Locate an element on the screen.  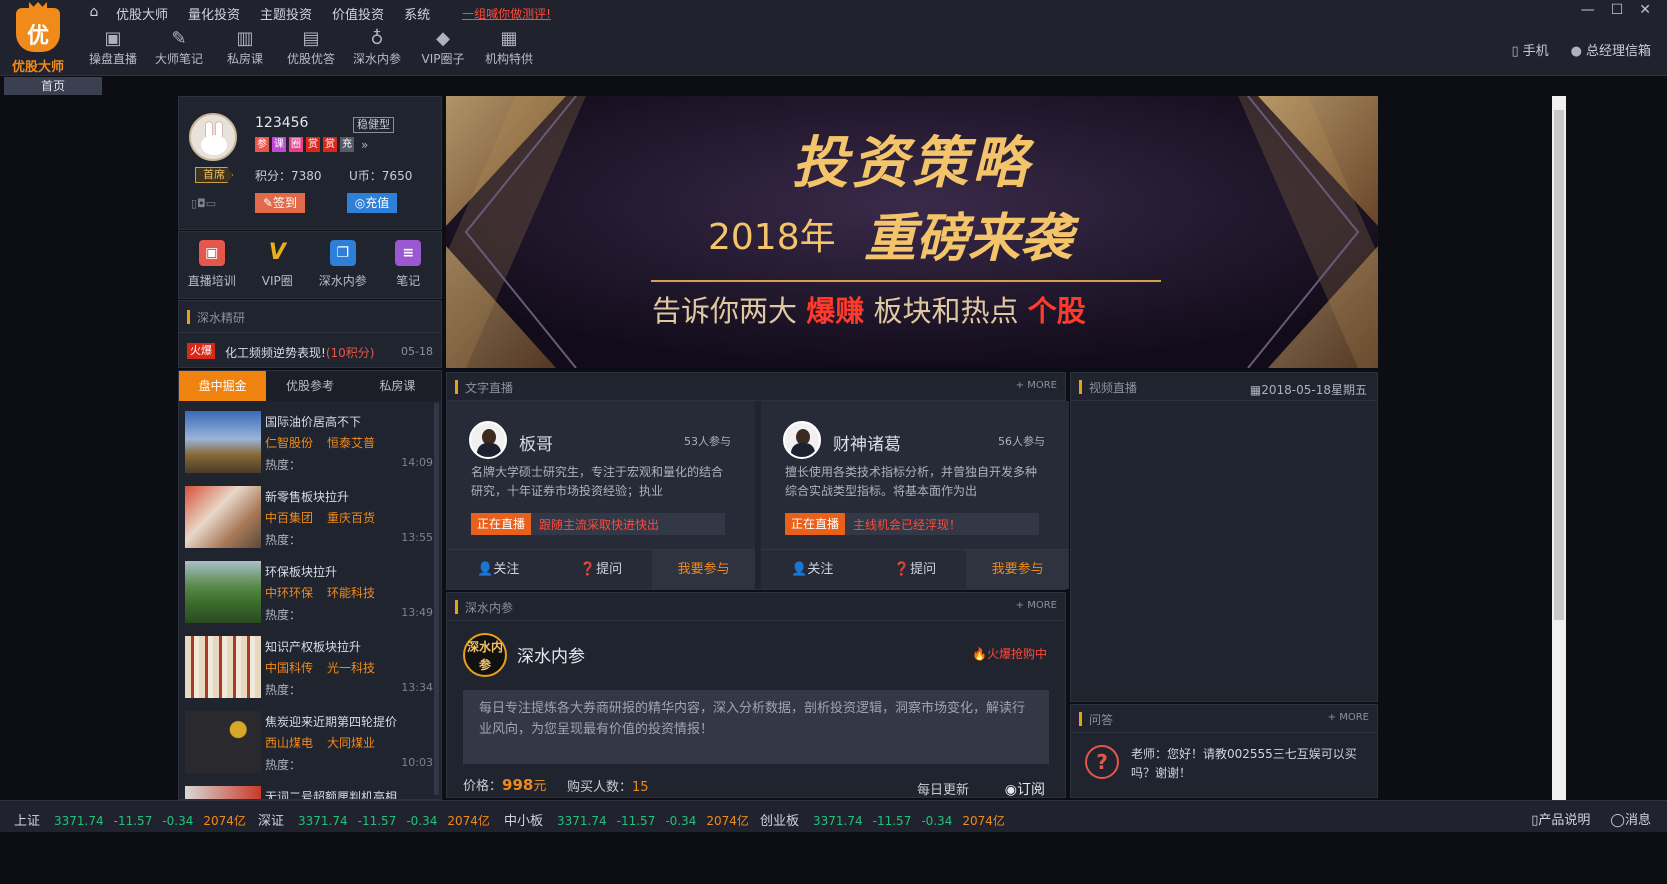
stock-link: 仁智股份 is located at coordinates (289, 443).